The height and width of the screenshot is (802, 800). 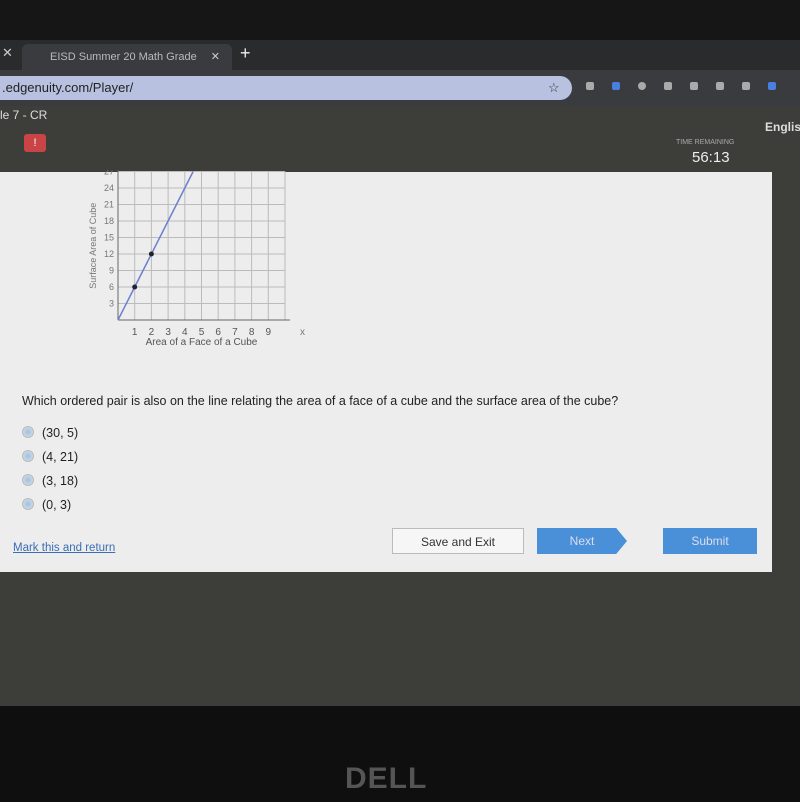 I want to click on browser-toolbar: .edgenuity.com/Player/ ☆, so click(x=400, y=88).